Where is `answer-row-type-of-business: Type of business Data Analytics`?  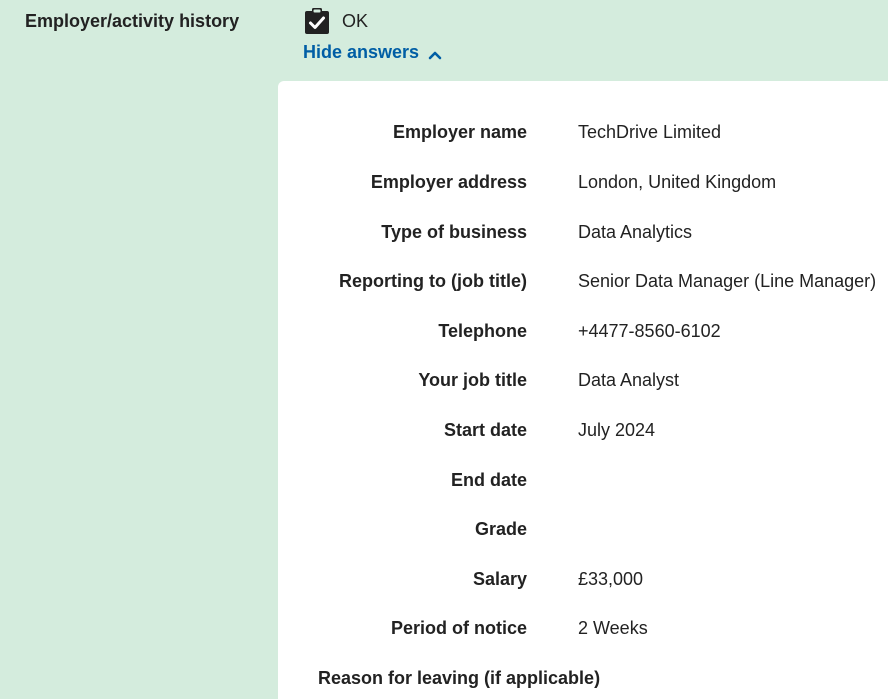 answer-row-type-of-business: Type of business Data Analytics is located at coordinates (583, 237).